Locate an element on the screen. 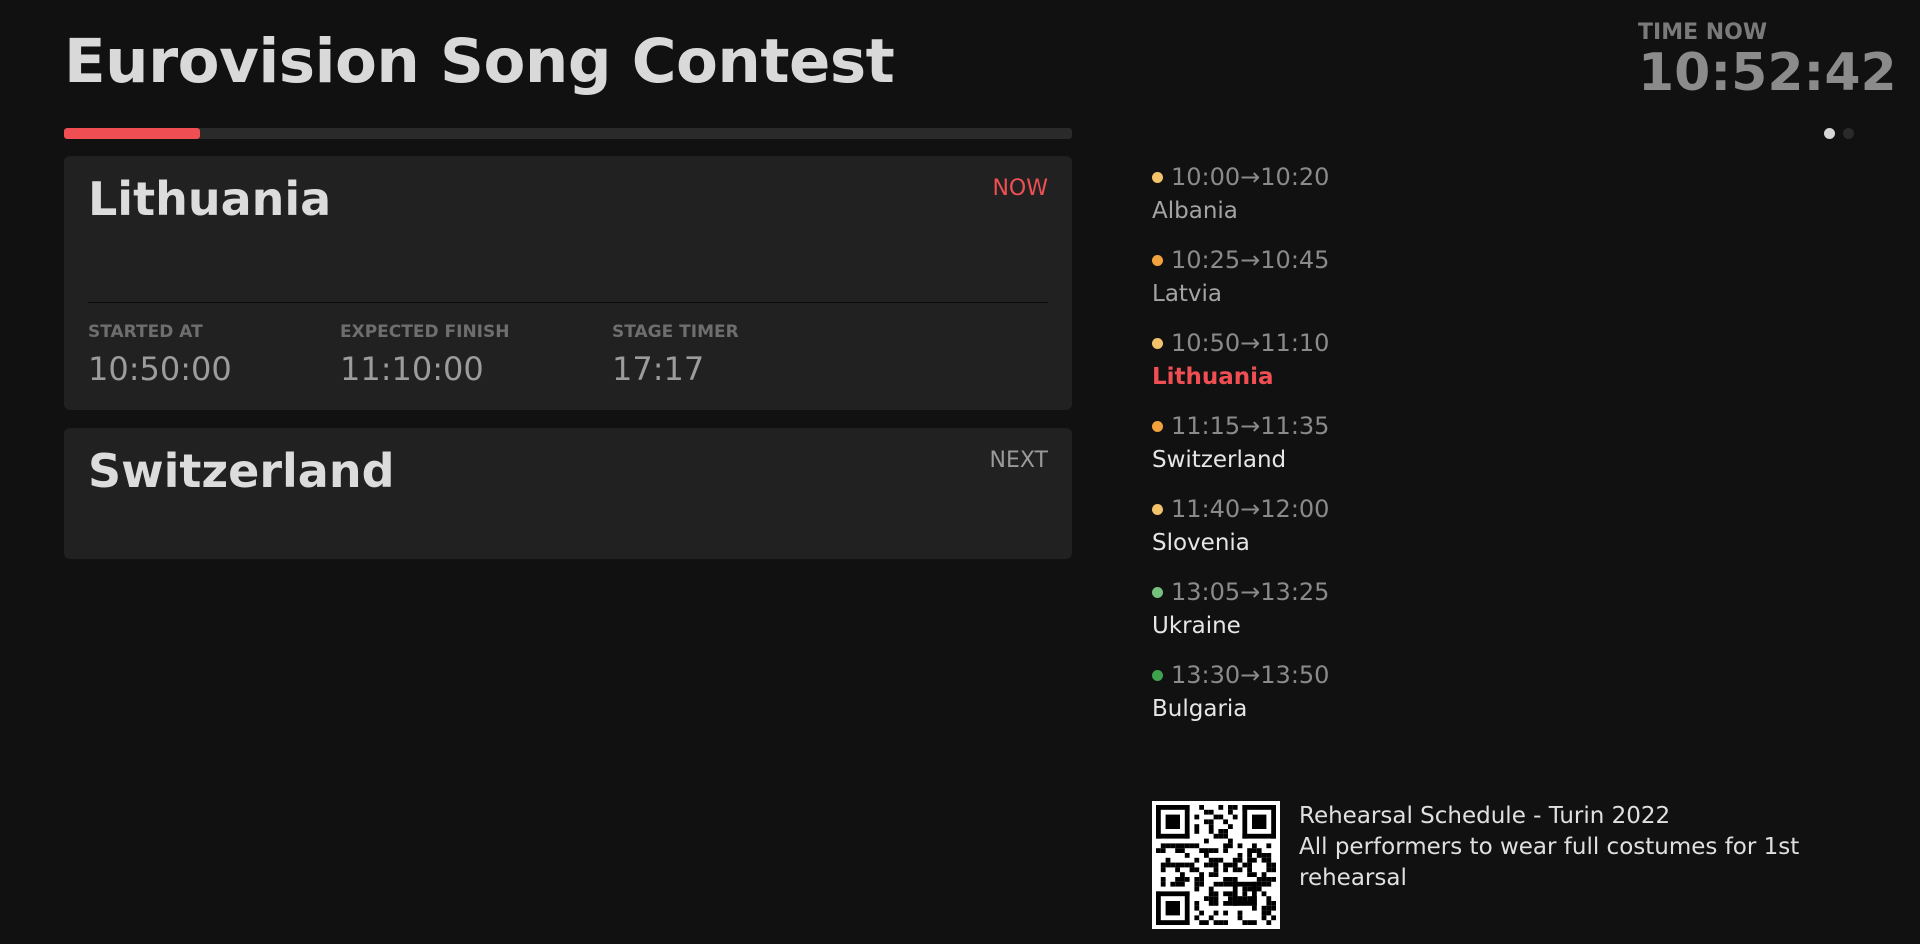 Image resolution: width=1920 pixels, height=944 pixels. expected-finish: EXPECTED FINISH 11:10:00 is located at coordinates (424, 355).